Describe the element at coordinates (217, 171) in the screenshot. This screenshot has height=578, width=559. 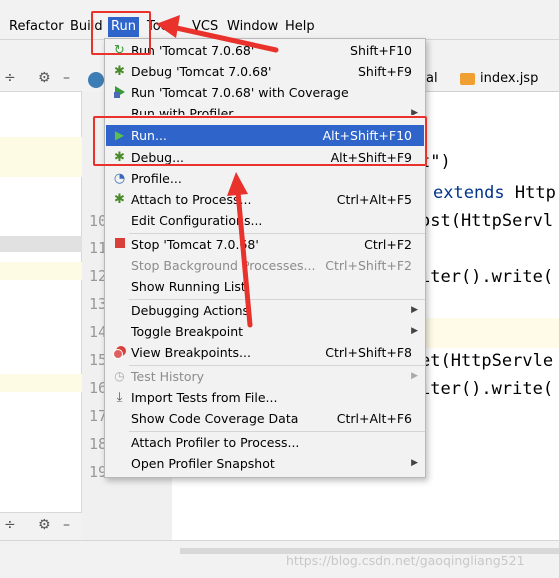
I see `annotation-arrows` at that location.